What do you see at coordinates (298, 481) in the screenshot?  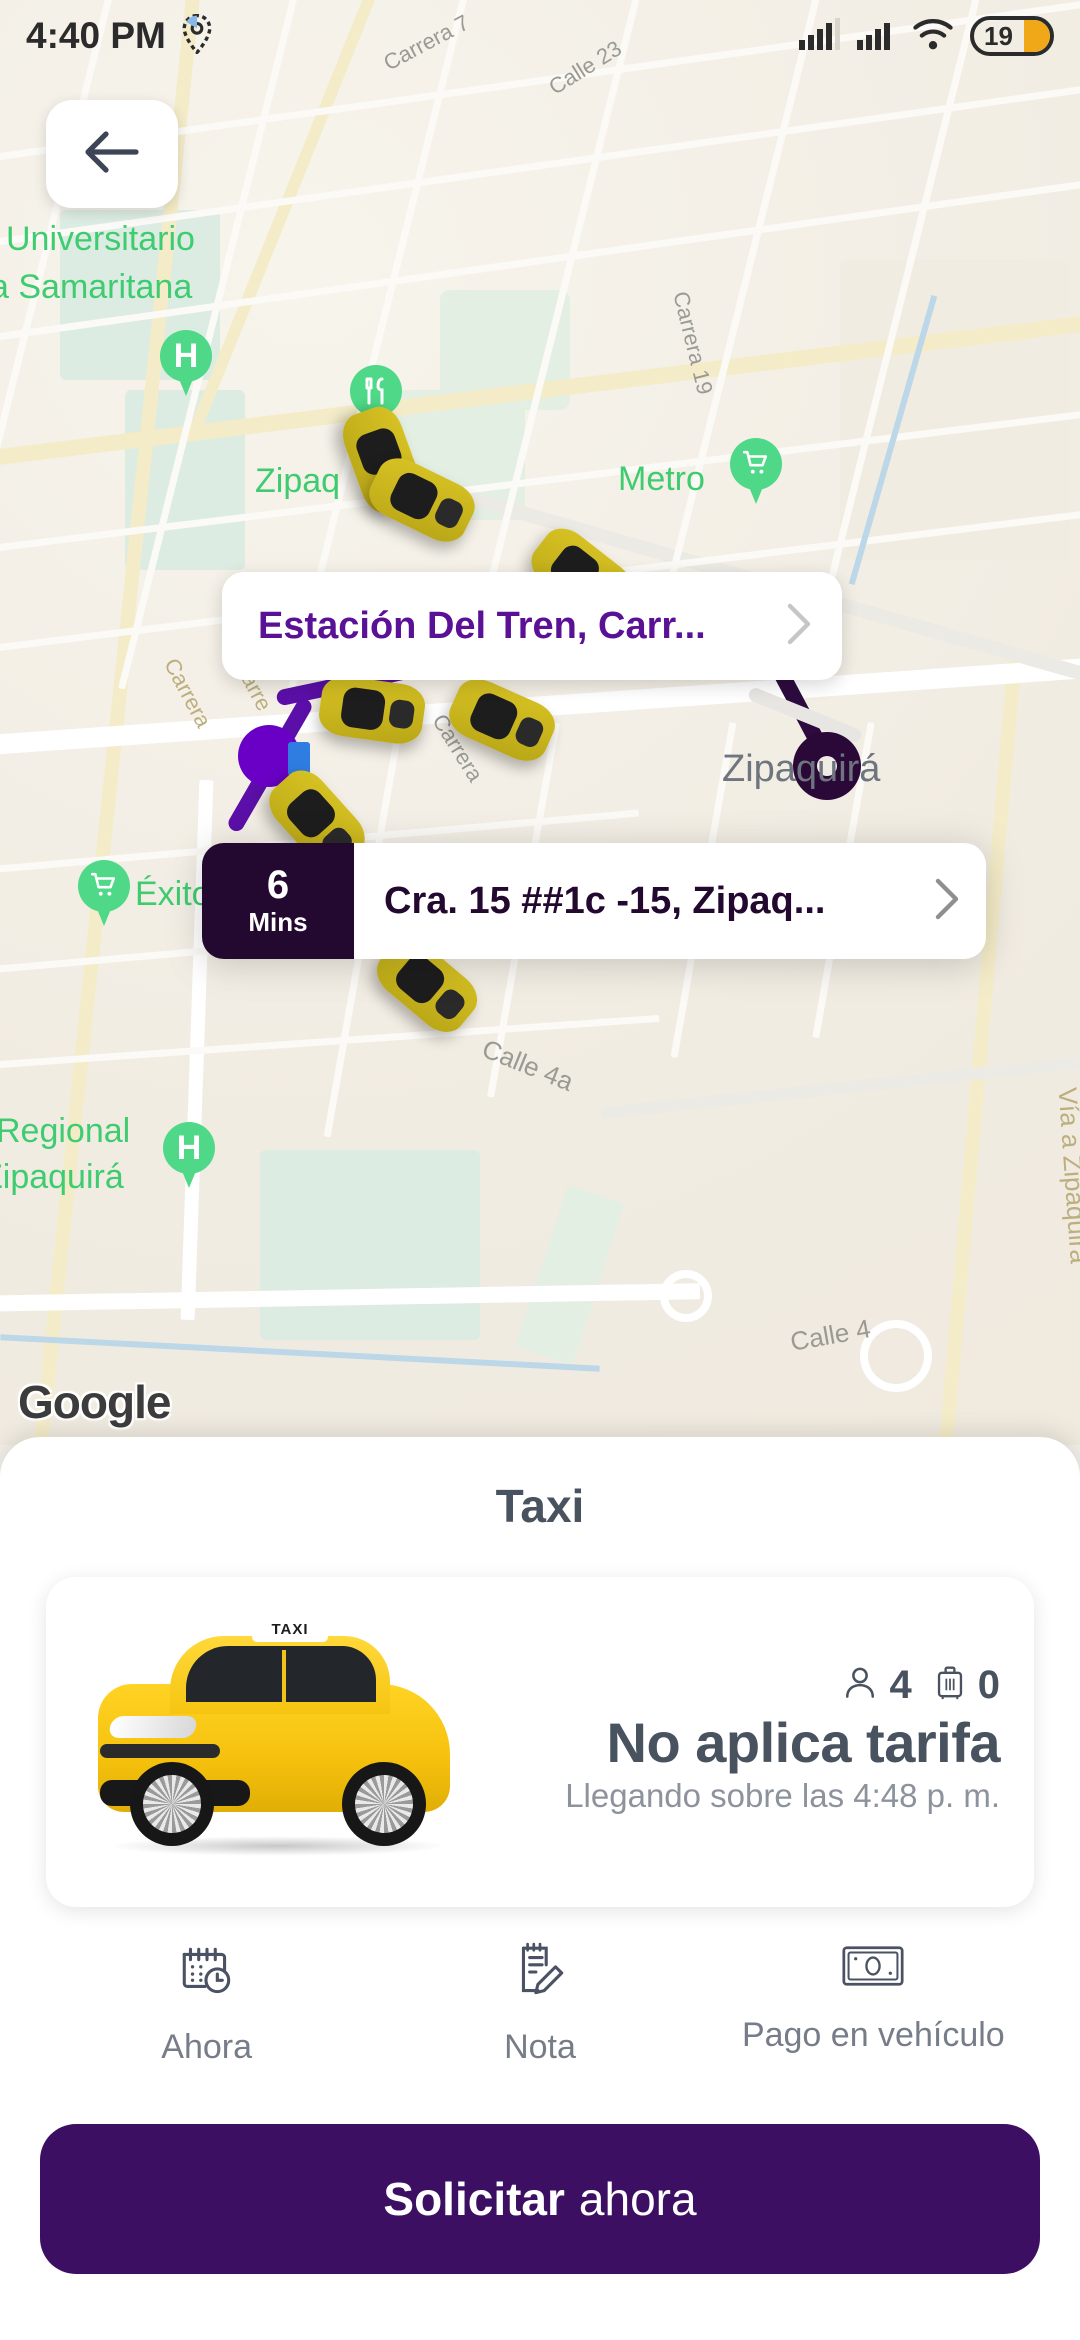 I see `poi-label-zipaq: Zipaq` at bounding box center [298, 481].